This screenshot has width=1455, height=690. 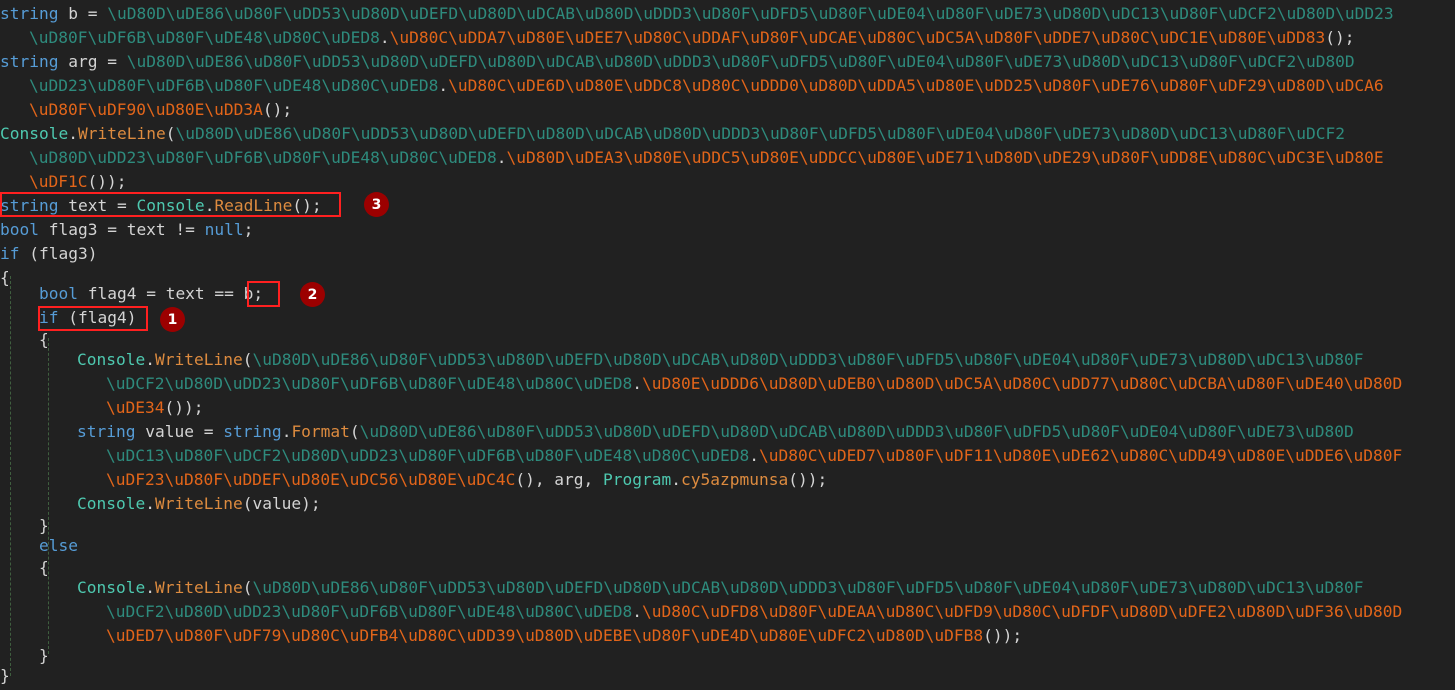 I want to click on code-token: null, so click(x=224, y=229).